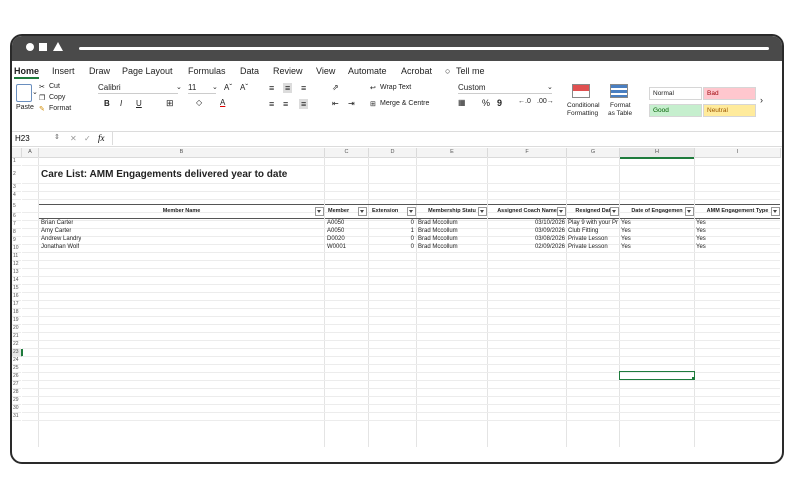 The height and width of the screenshot is (500, 794). What do you see at coordinates (452, 211) in the screenshot?
I see `header-membership-status: Membership Statu` at bounding box center [452, 211].